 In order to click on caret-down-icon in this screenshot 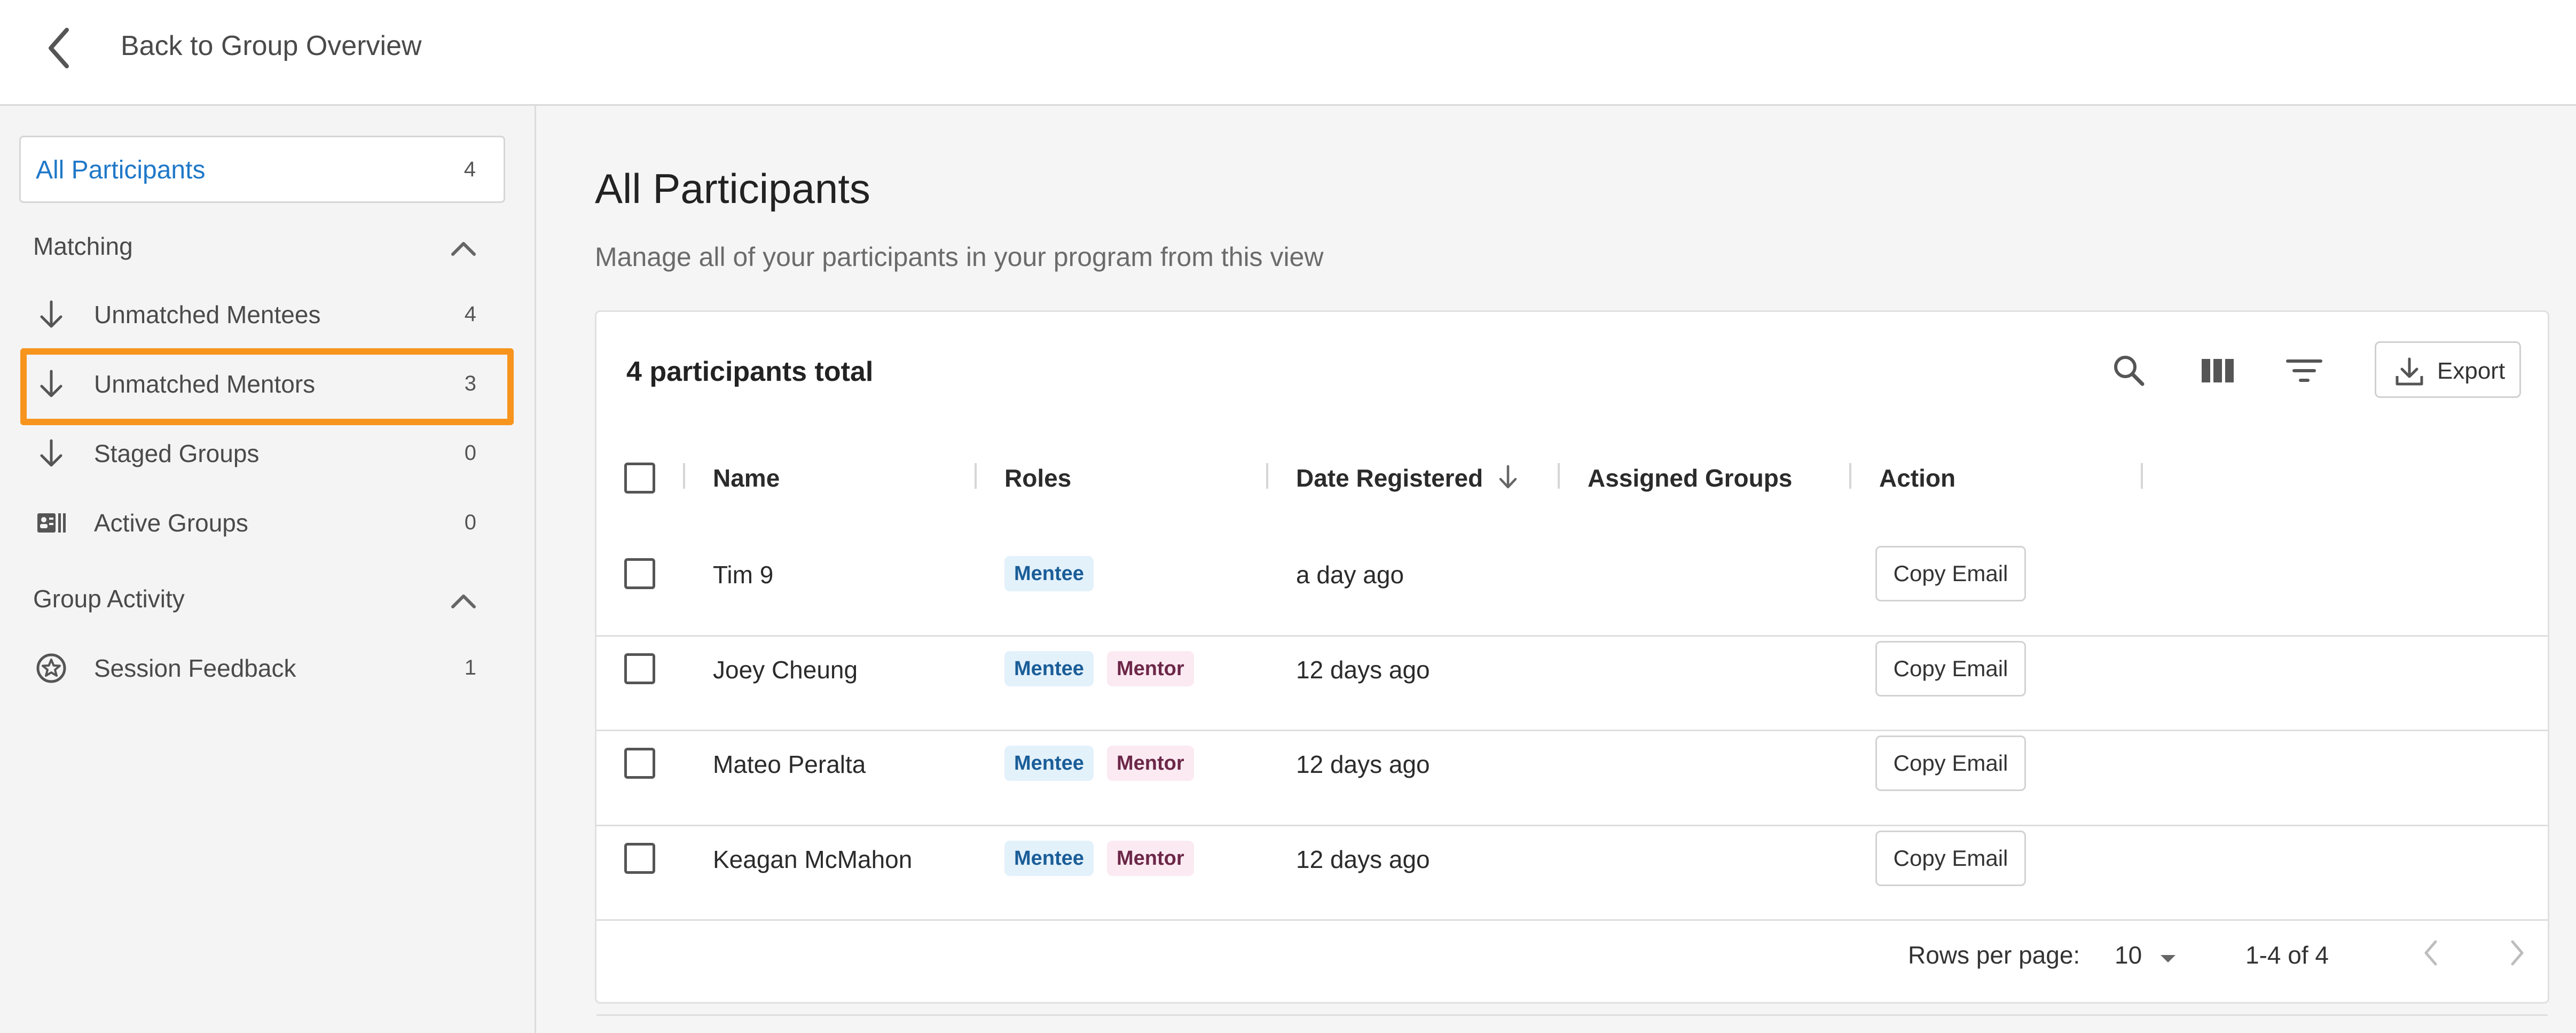, I will do `click(2168, 959)`.